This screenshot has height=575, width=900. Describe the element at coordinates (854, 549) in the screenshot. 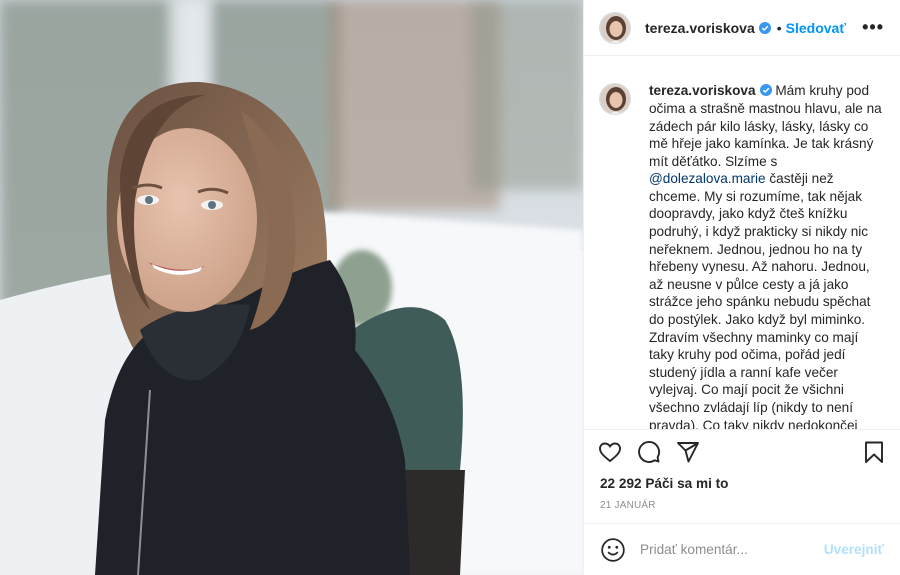

I see `post-comment-button: Uverejniť` at that location.